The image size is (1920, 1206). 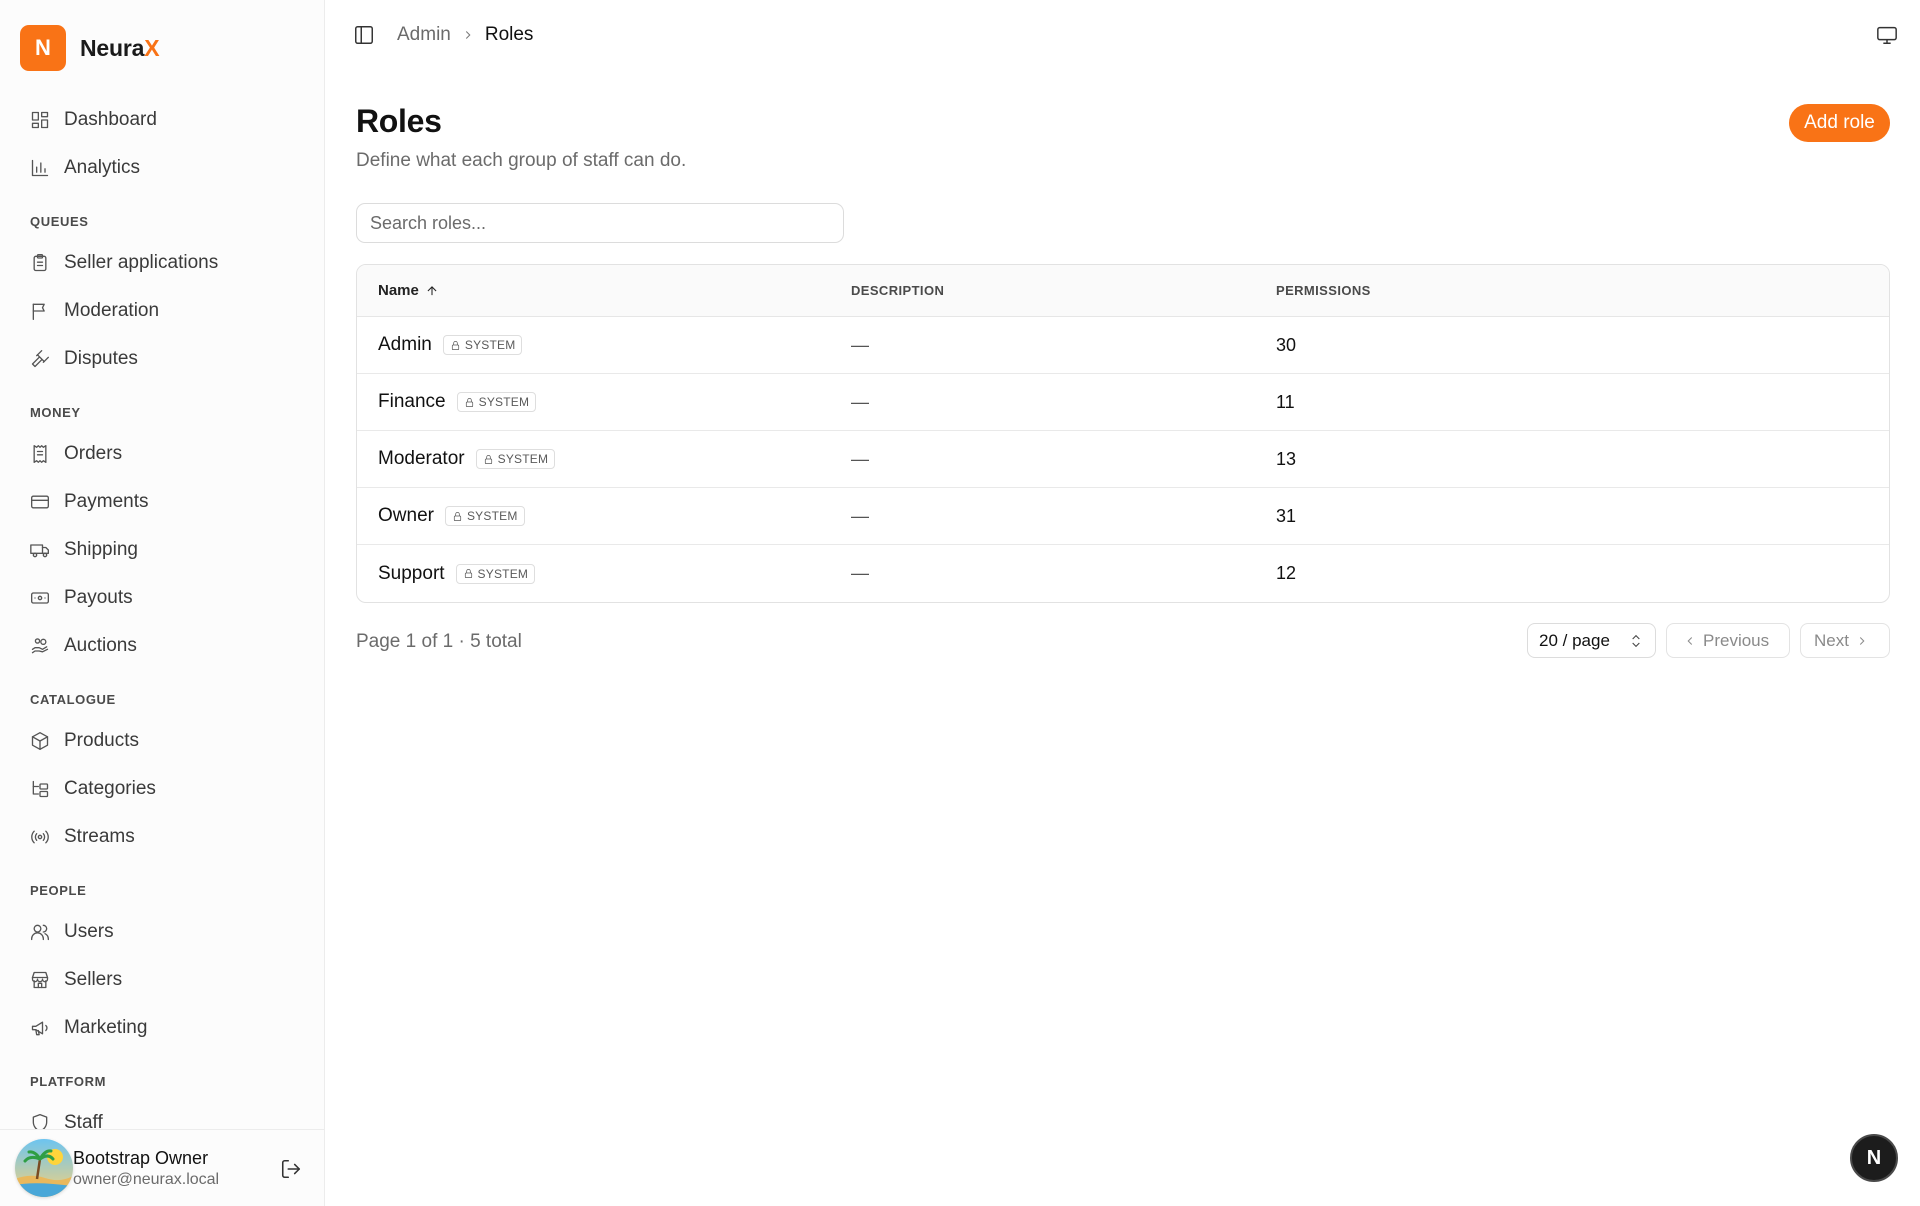 I want to click on sidebar-item-moderation: Moderation, so click(x=162, y=311).